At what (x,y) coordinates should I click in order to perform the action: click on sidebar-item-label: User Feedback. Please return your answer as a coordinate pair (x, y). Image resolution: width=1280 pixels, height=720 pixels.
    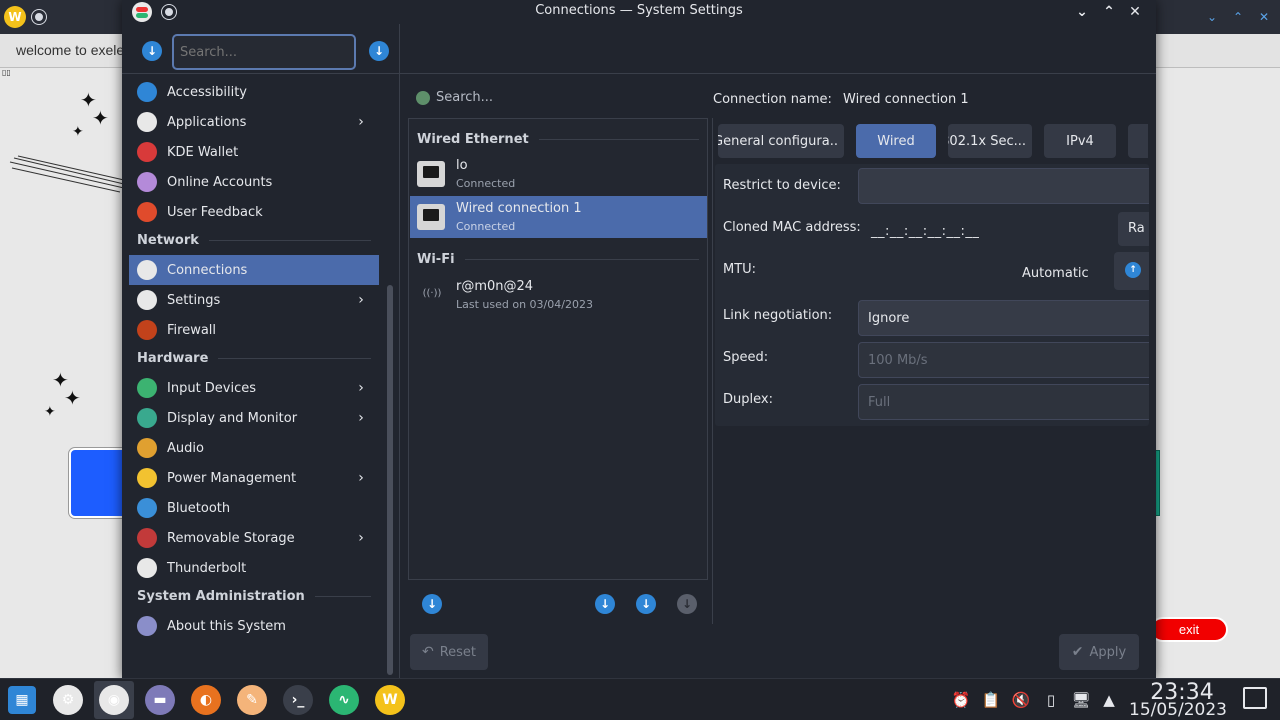
    Looking at the image, I should click on (215, 212).